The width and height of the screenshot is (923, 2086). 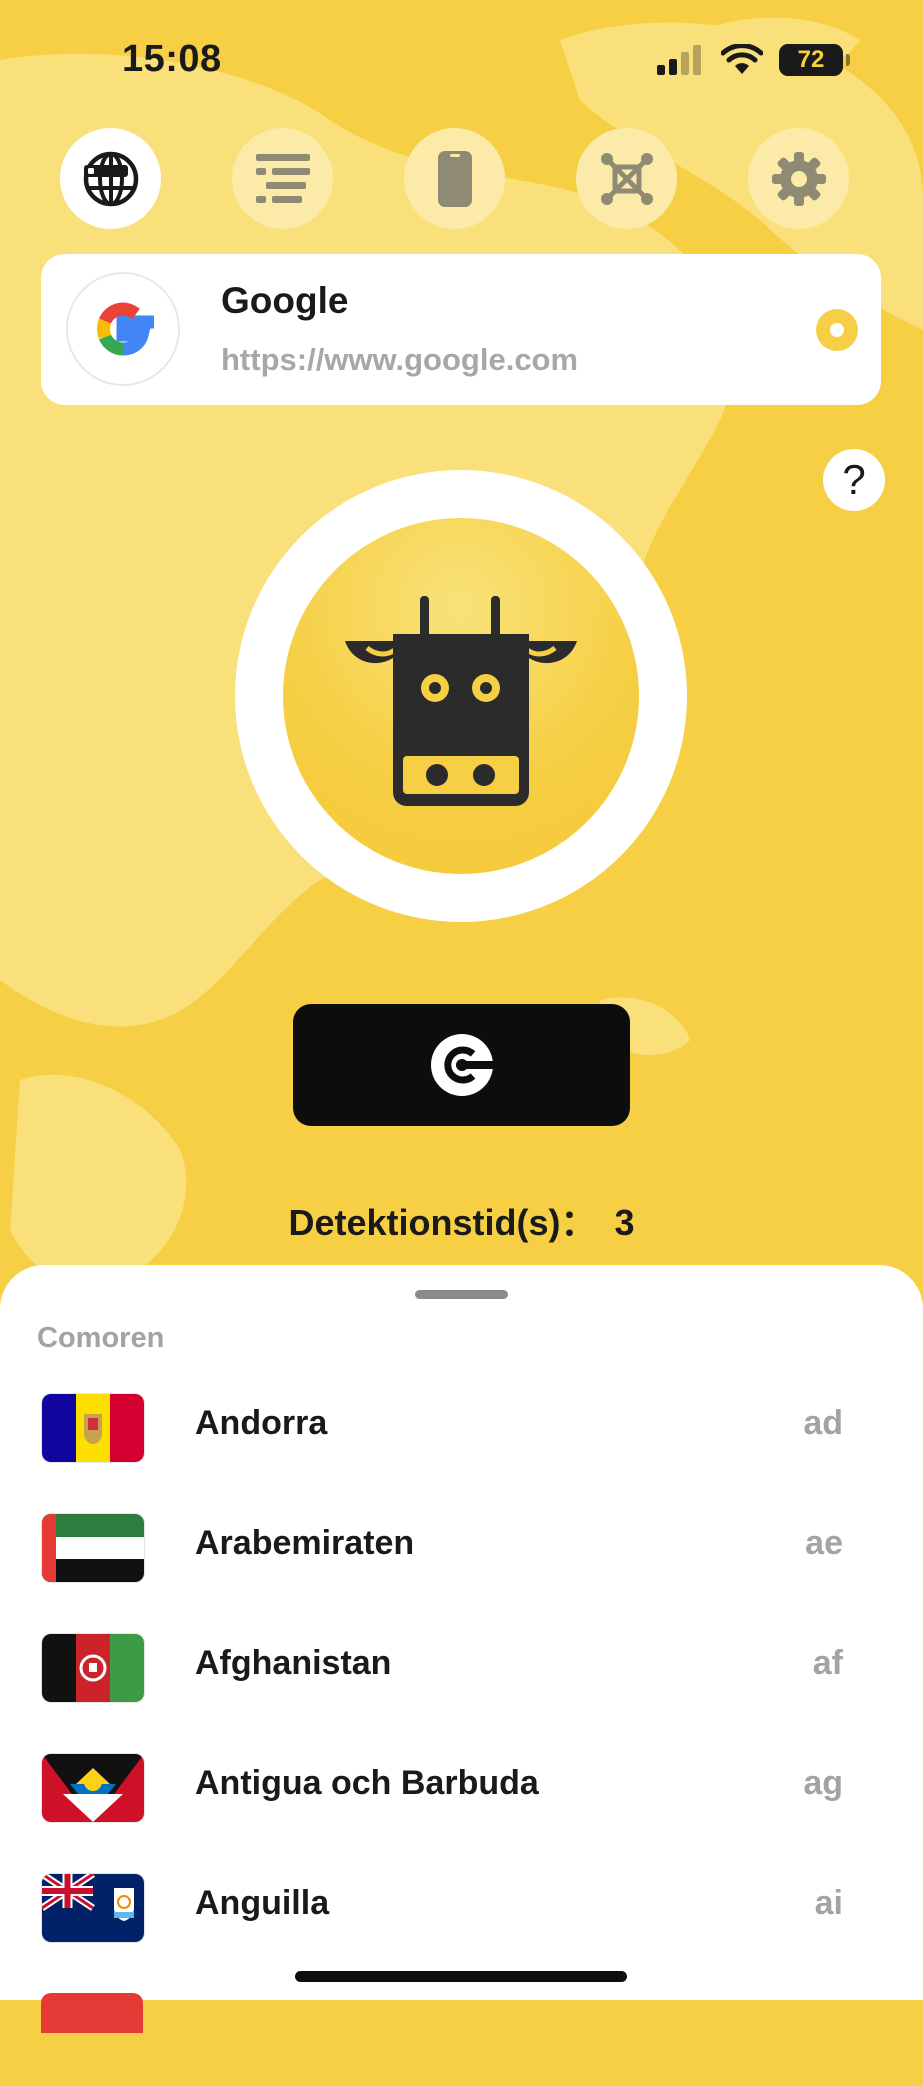 I want to click on flag-anguilla-icon, so click(x=93, y=1908).